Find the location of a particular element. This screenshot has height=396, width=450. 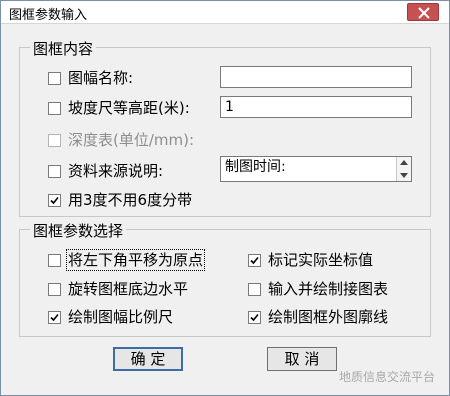

checkbox-scale-bar is located at coordinates (54, 317).